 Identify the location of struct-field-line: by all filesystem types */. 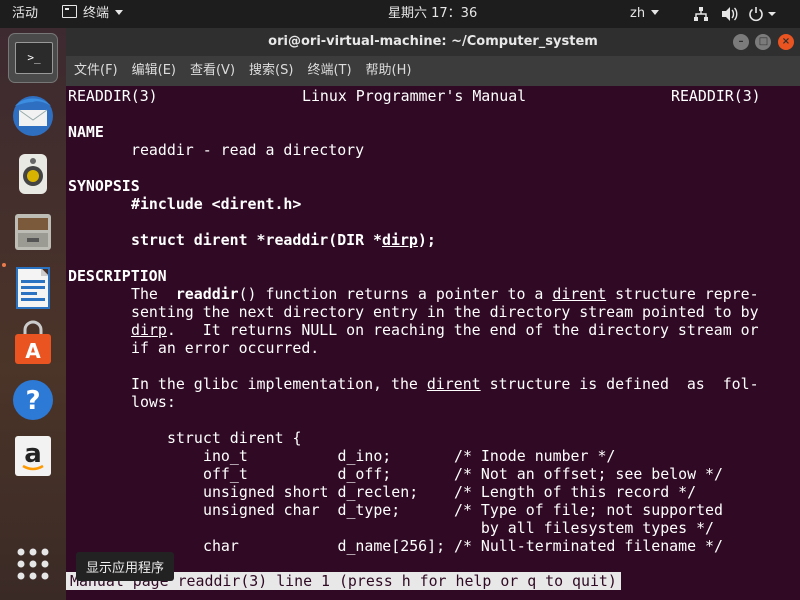
(459, 528).